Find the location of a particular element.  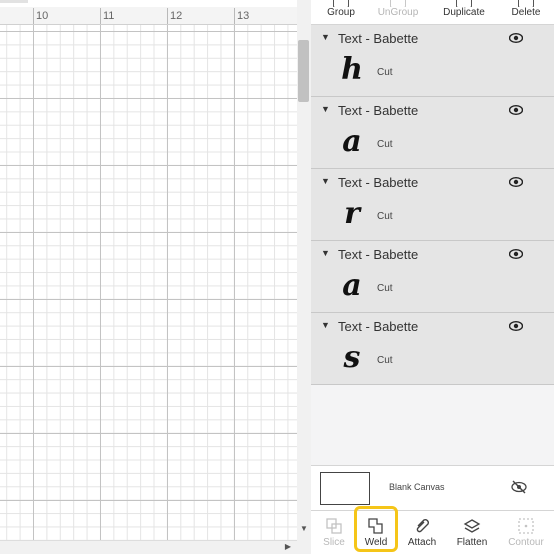

layer-thumbnail: s is located at coordinates (352, 357).